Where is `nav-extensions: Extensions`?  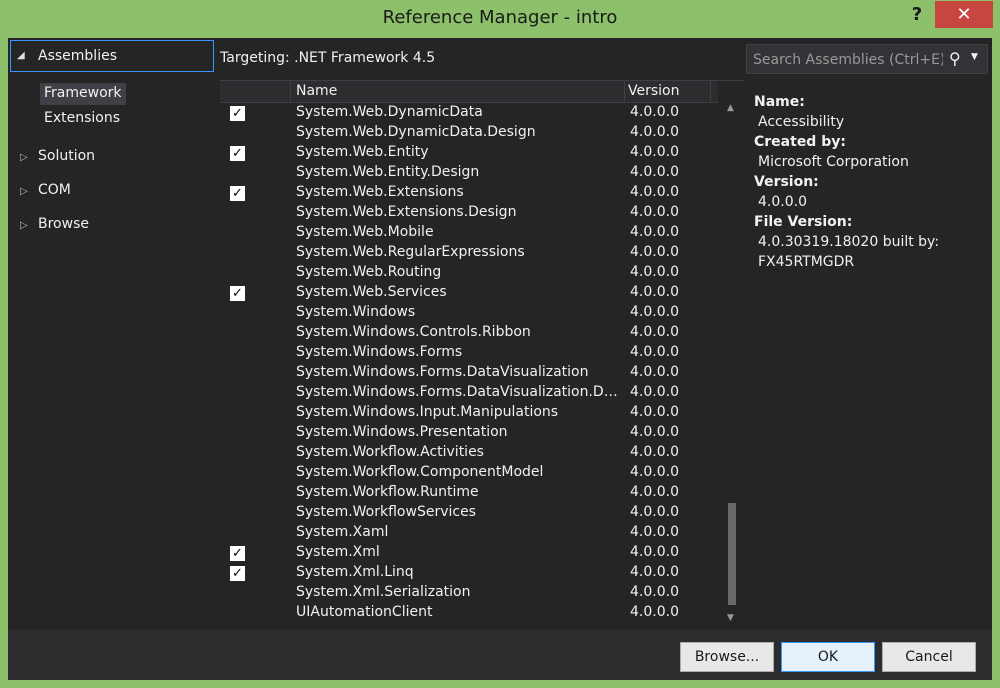 nav-extensions: Extensions is located at coordinates (82, 119).